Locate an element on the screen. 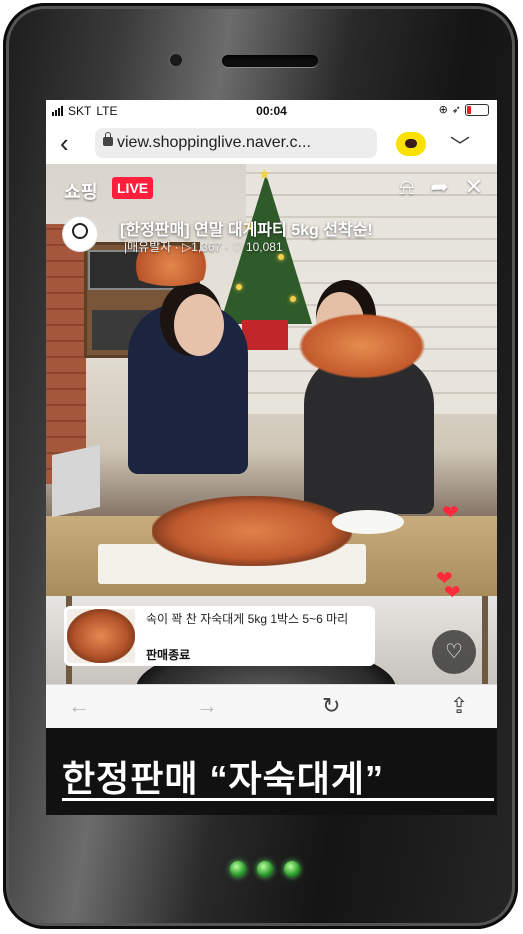  crab-held-right is located at coordinates (362, 346).